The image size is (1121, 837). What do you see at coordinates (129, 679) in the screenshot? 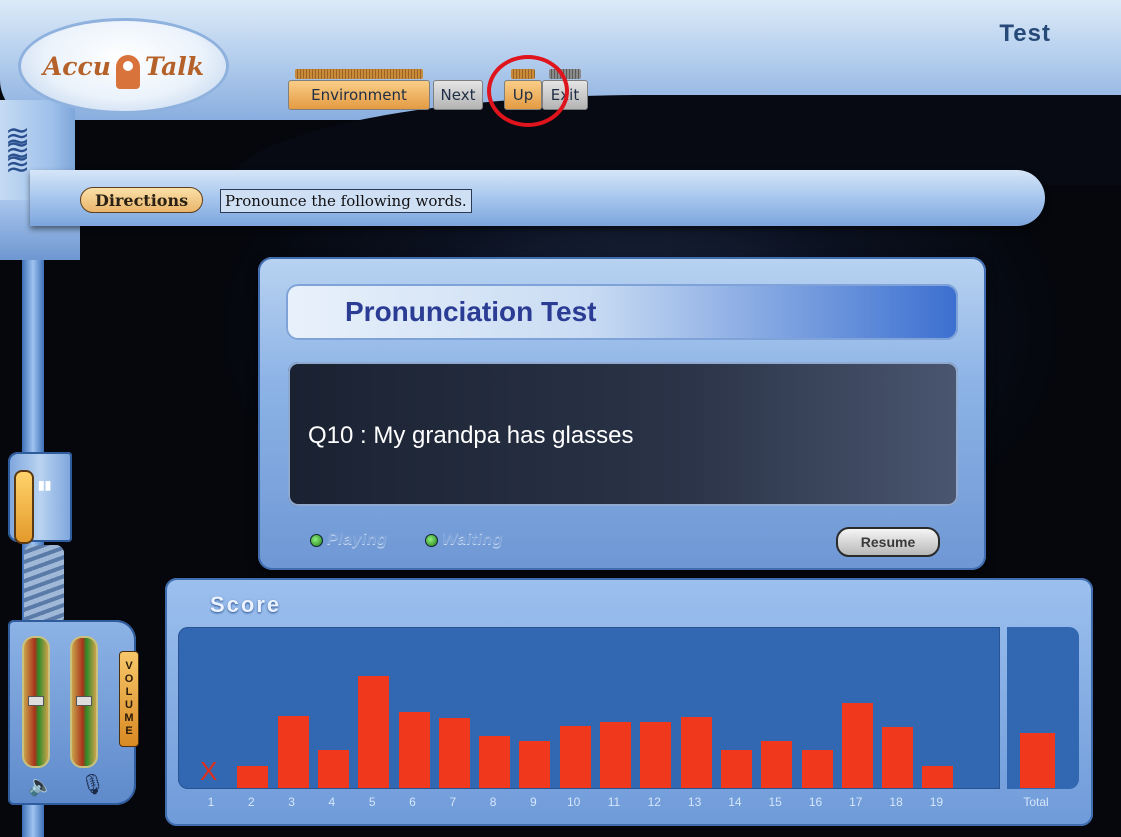
I see `volume-label-letter: O` at bounding box center [129, 679].